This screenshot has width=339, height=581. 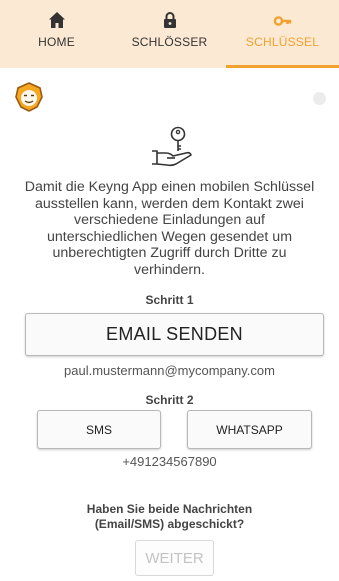 I want to click on email-address: paul.mustermann@mycompany.com, so click(x=169, y=370).